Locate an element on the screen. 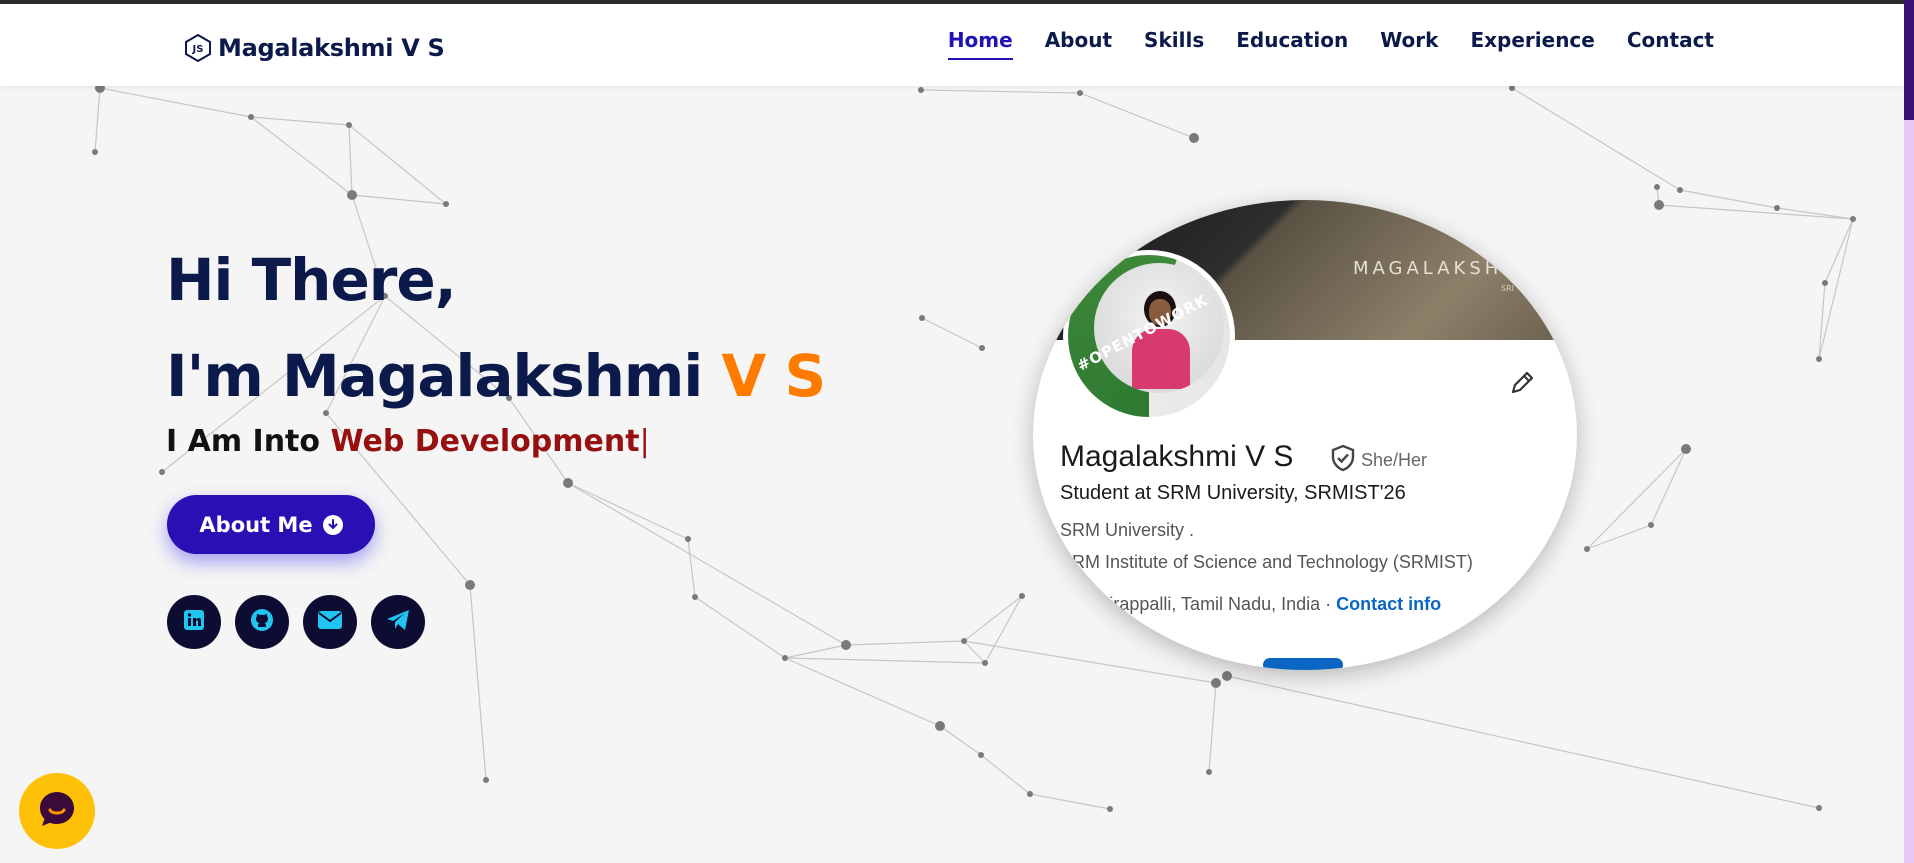  typed-text-line: I Am Into Web Development| is located at coordinates (408, 441).